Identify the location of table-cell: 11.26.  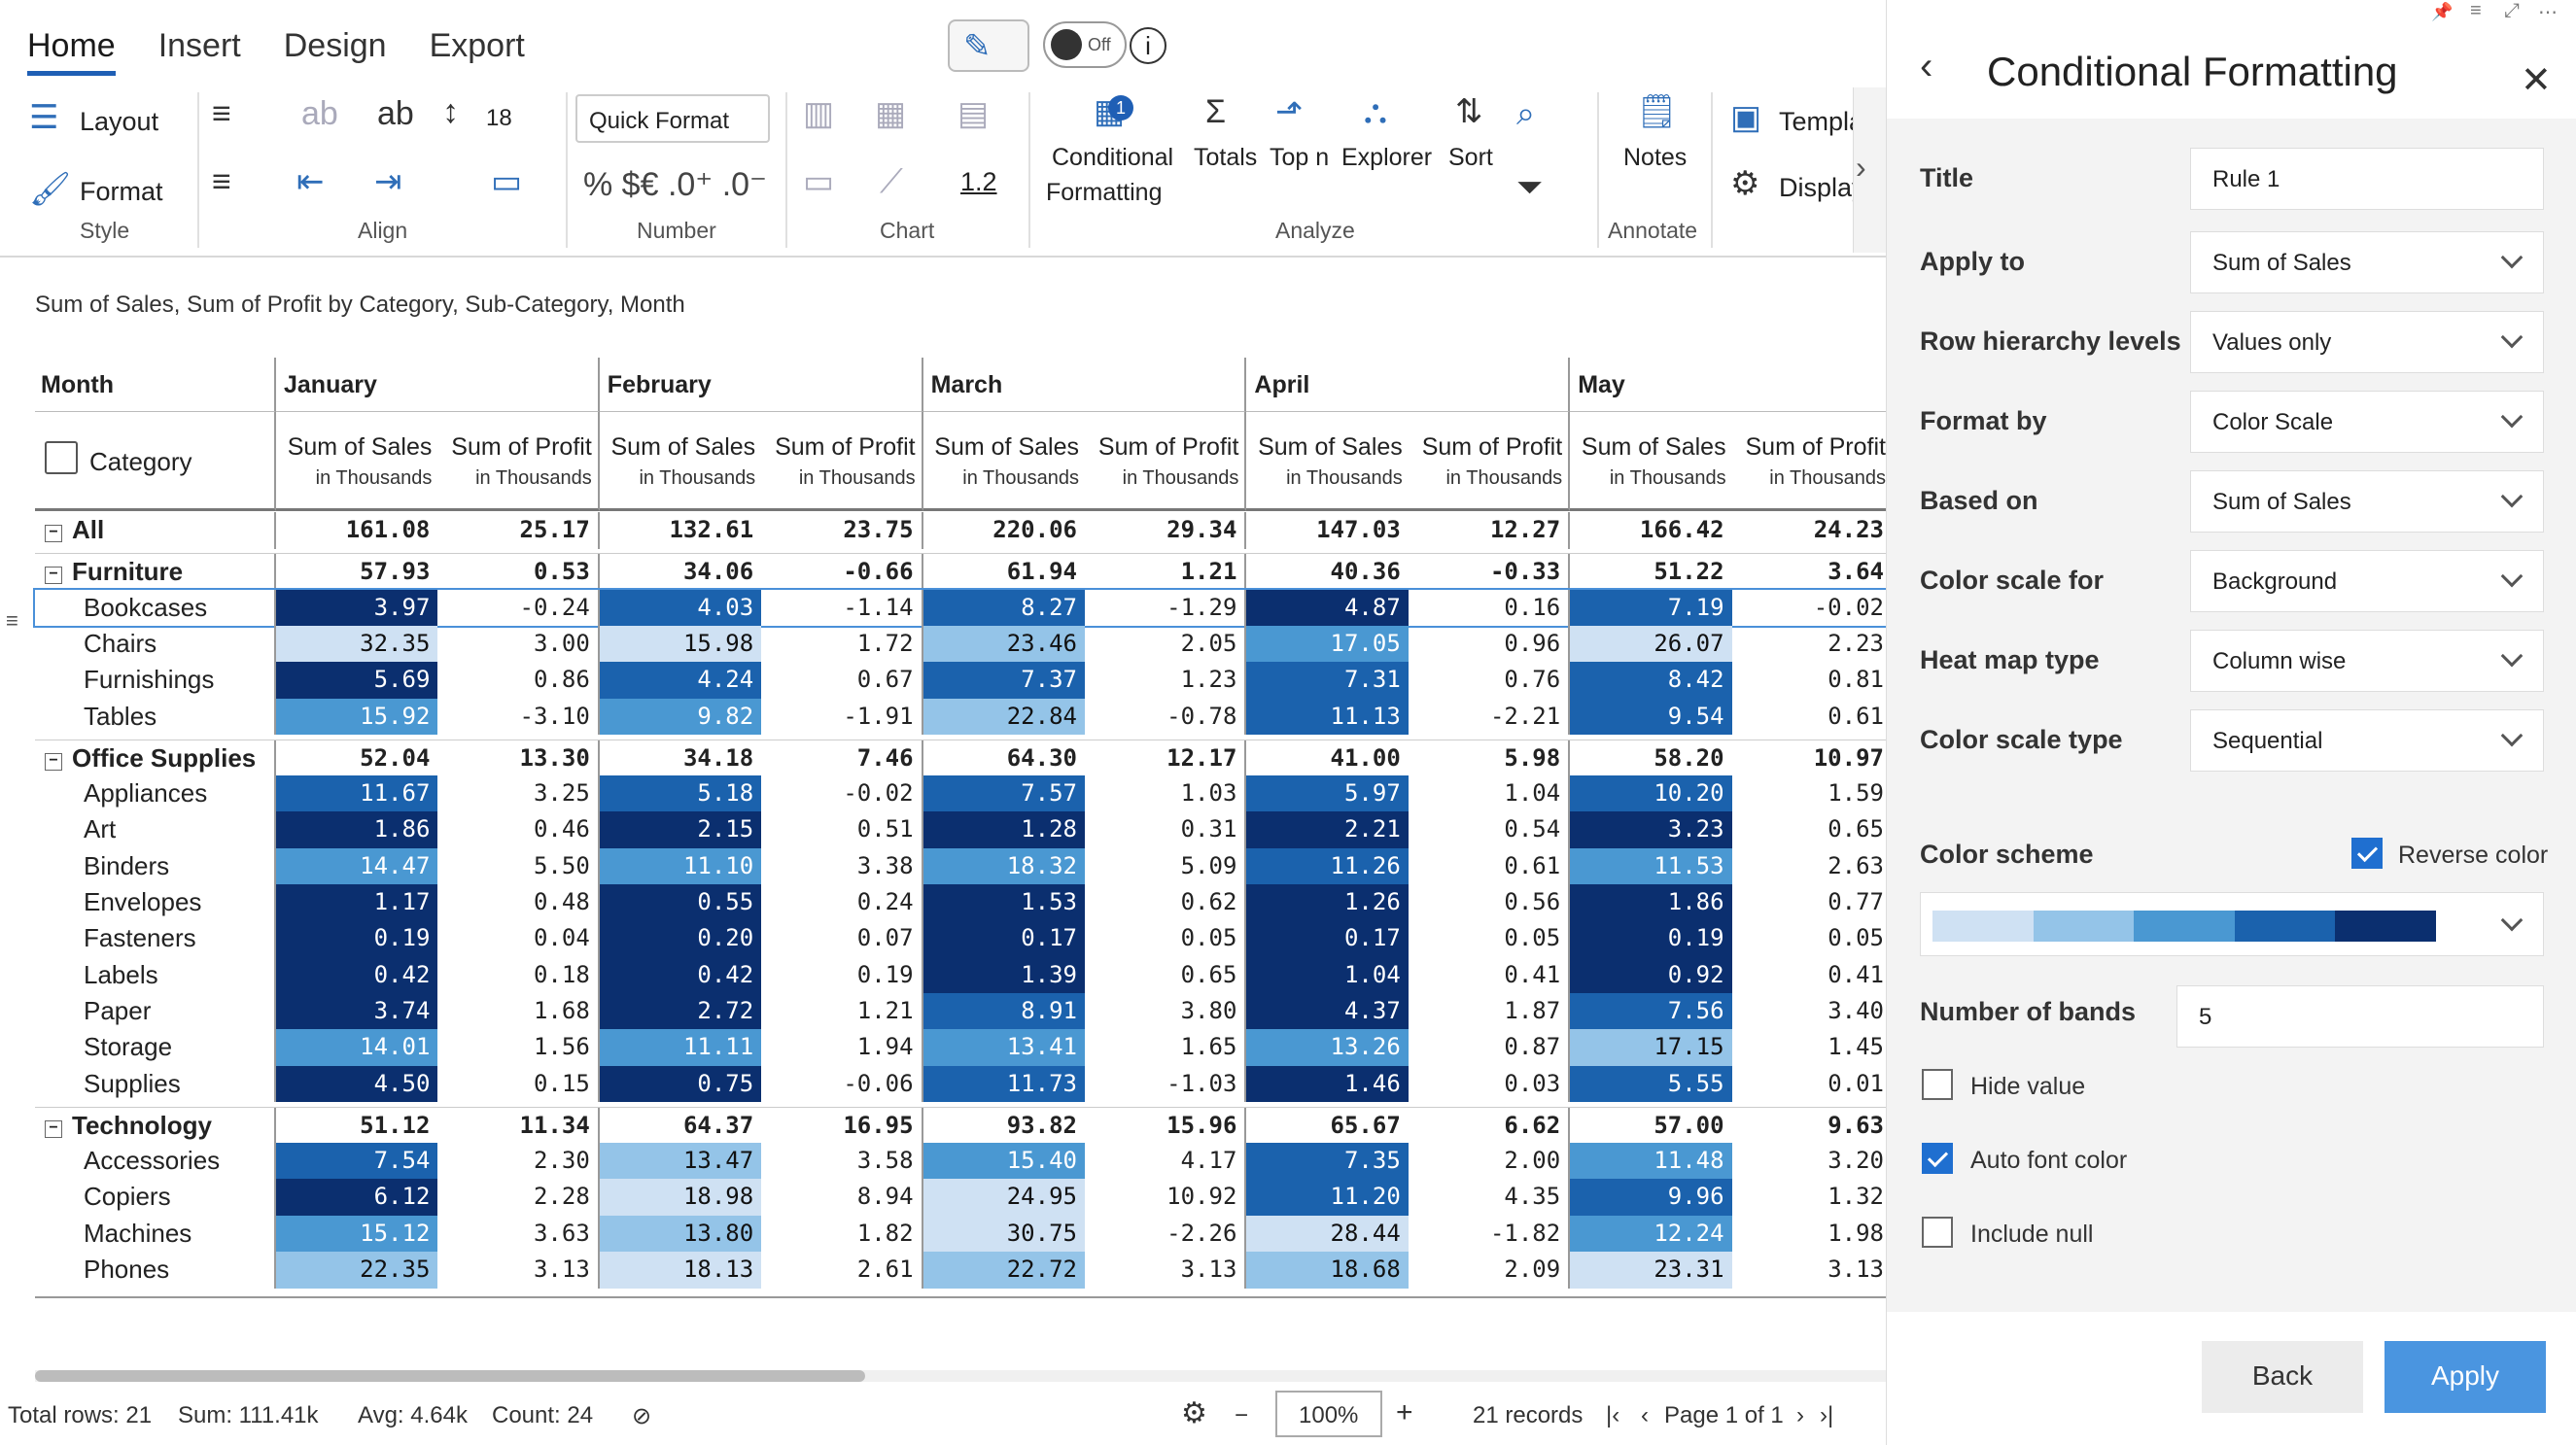
(1327, 866).